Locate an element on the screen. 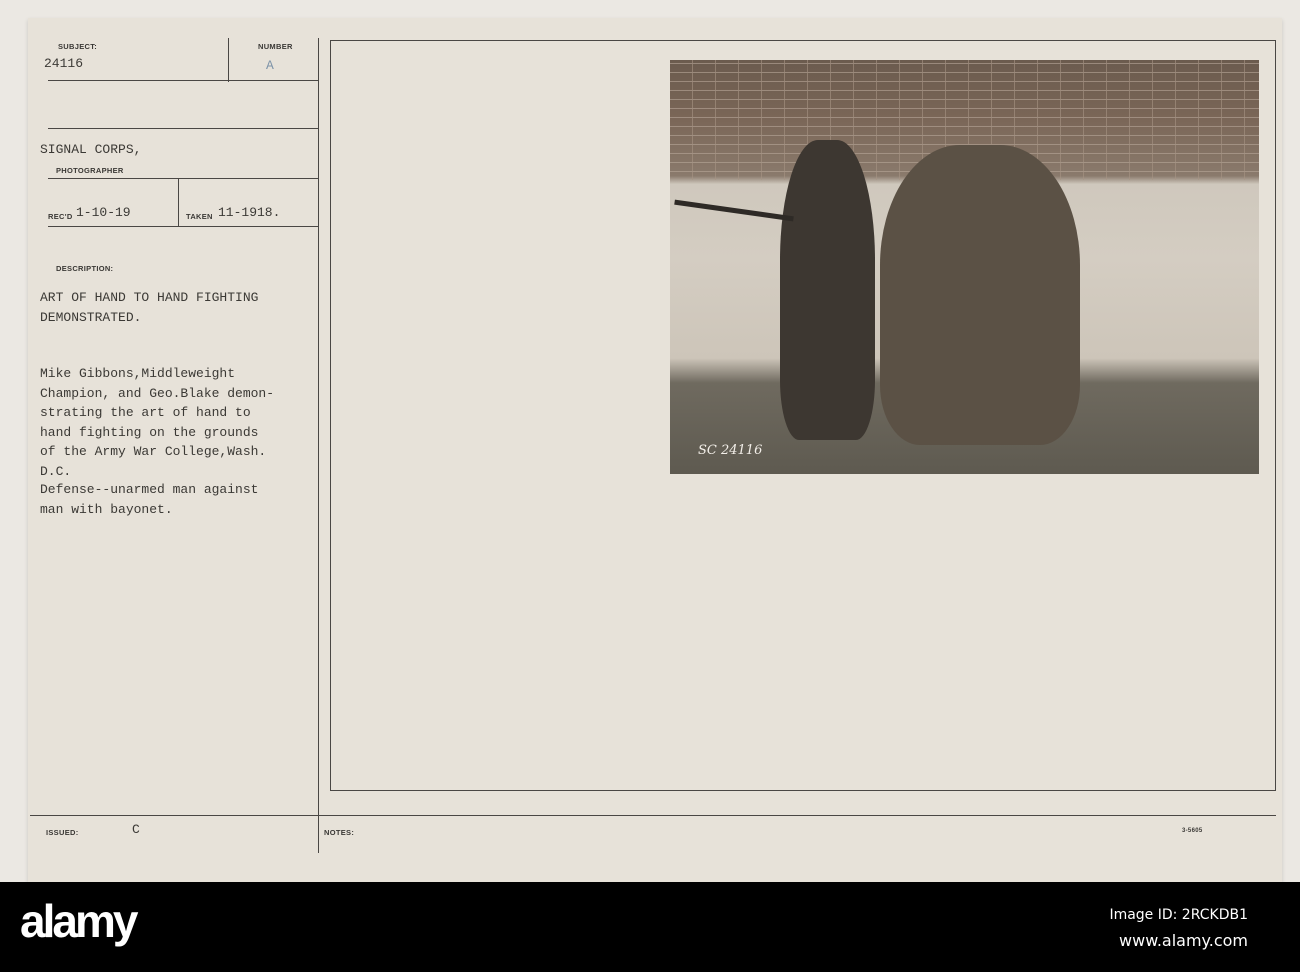 The height and width of the screenshot is (972, 1300). recd-label: REC'D is located at coordinates (60, 216).